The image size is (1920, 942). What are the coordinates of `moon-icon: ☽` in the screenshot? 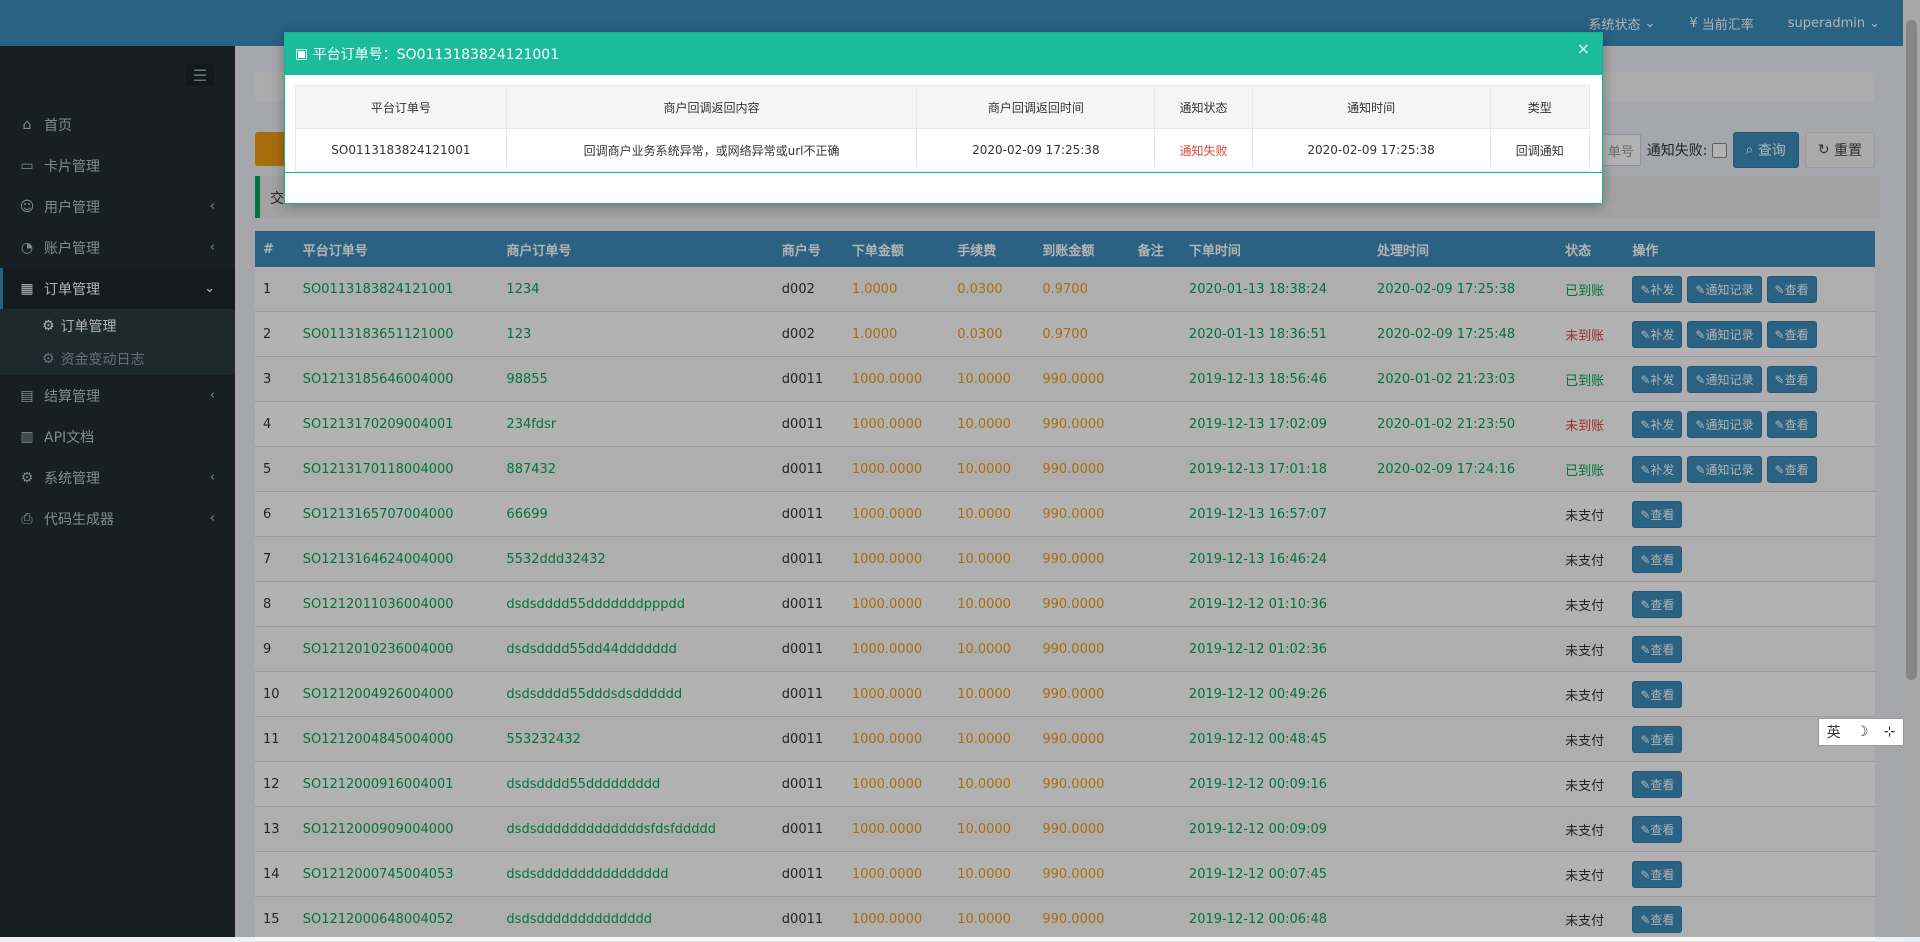 It's located at (1862, 732).